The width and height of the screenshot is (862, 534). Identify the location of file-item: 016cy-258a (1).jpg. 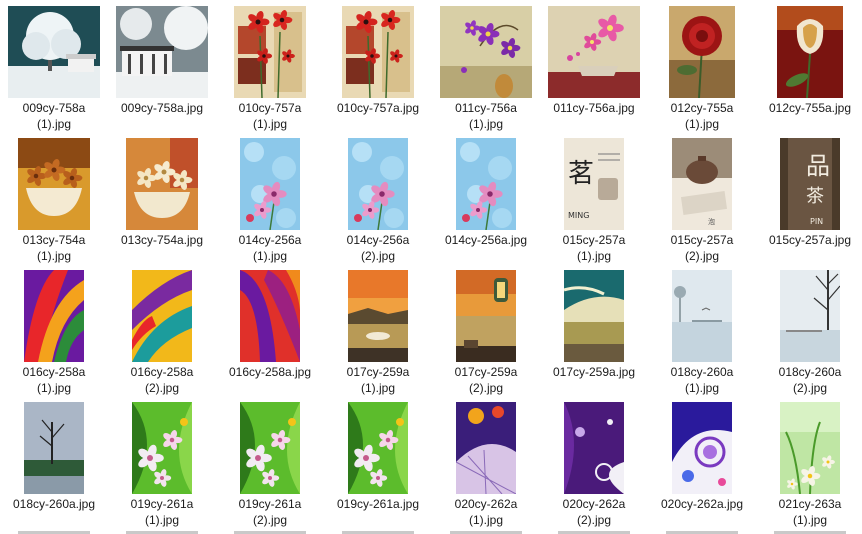
(54, 334).